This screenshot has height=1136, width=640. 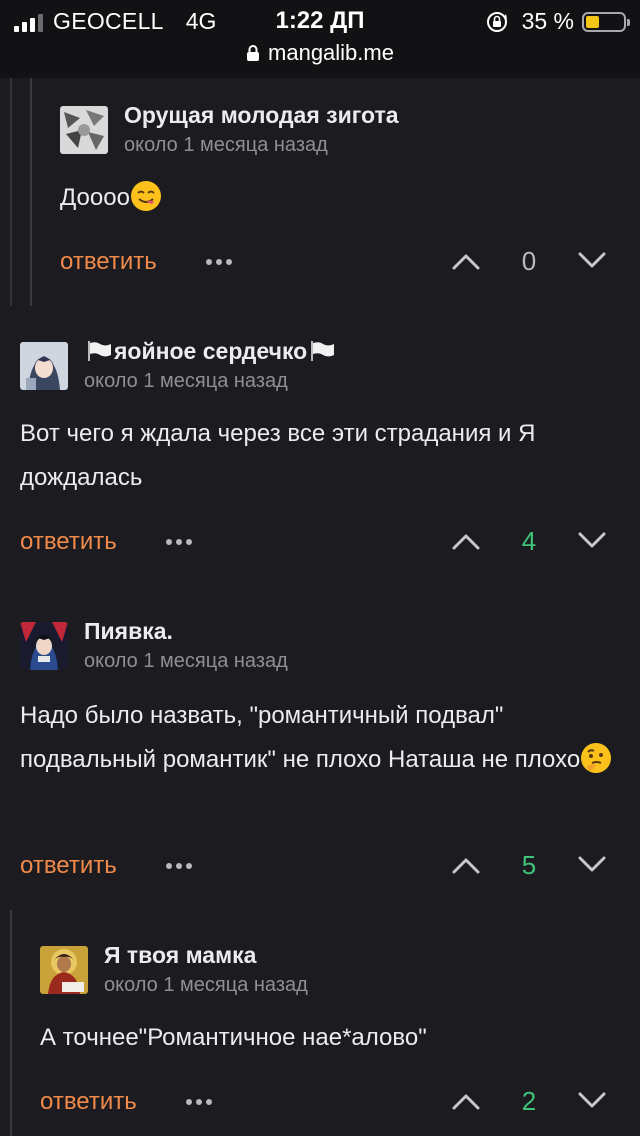 I want to click on comment-text: Доооо, so click(x=111, y=198).